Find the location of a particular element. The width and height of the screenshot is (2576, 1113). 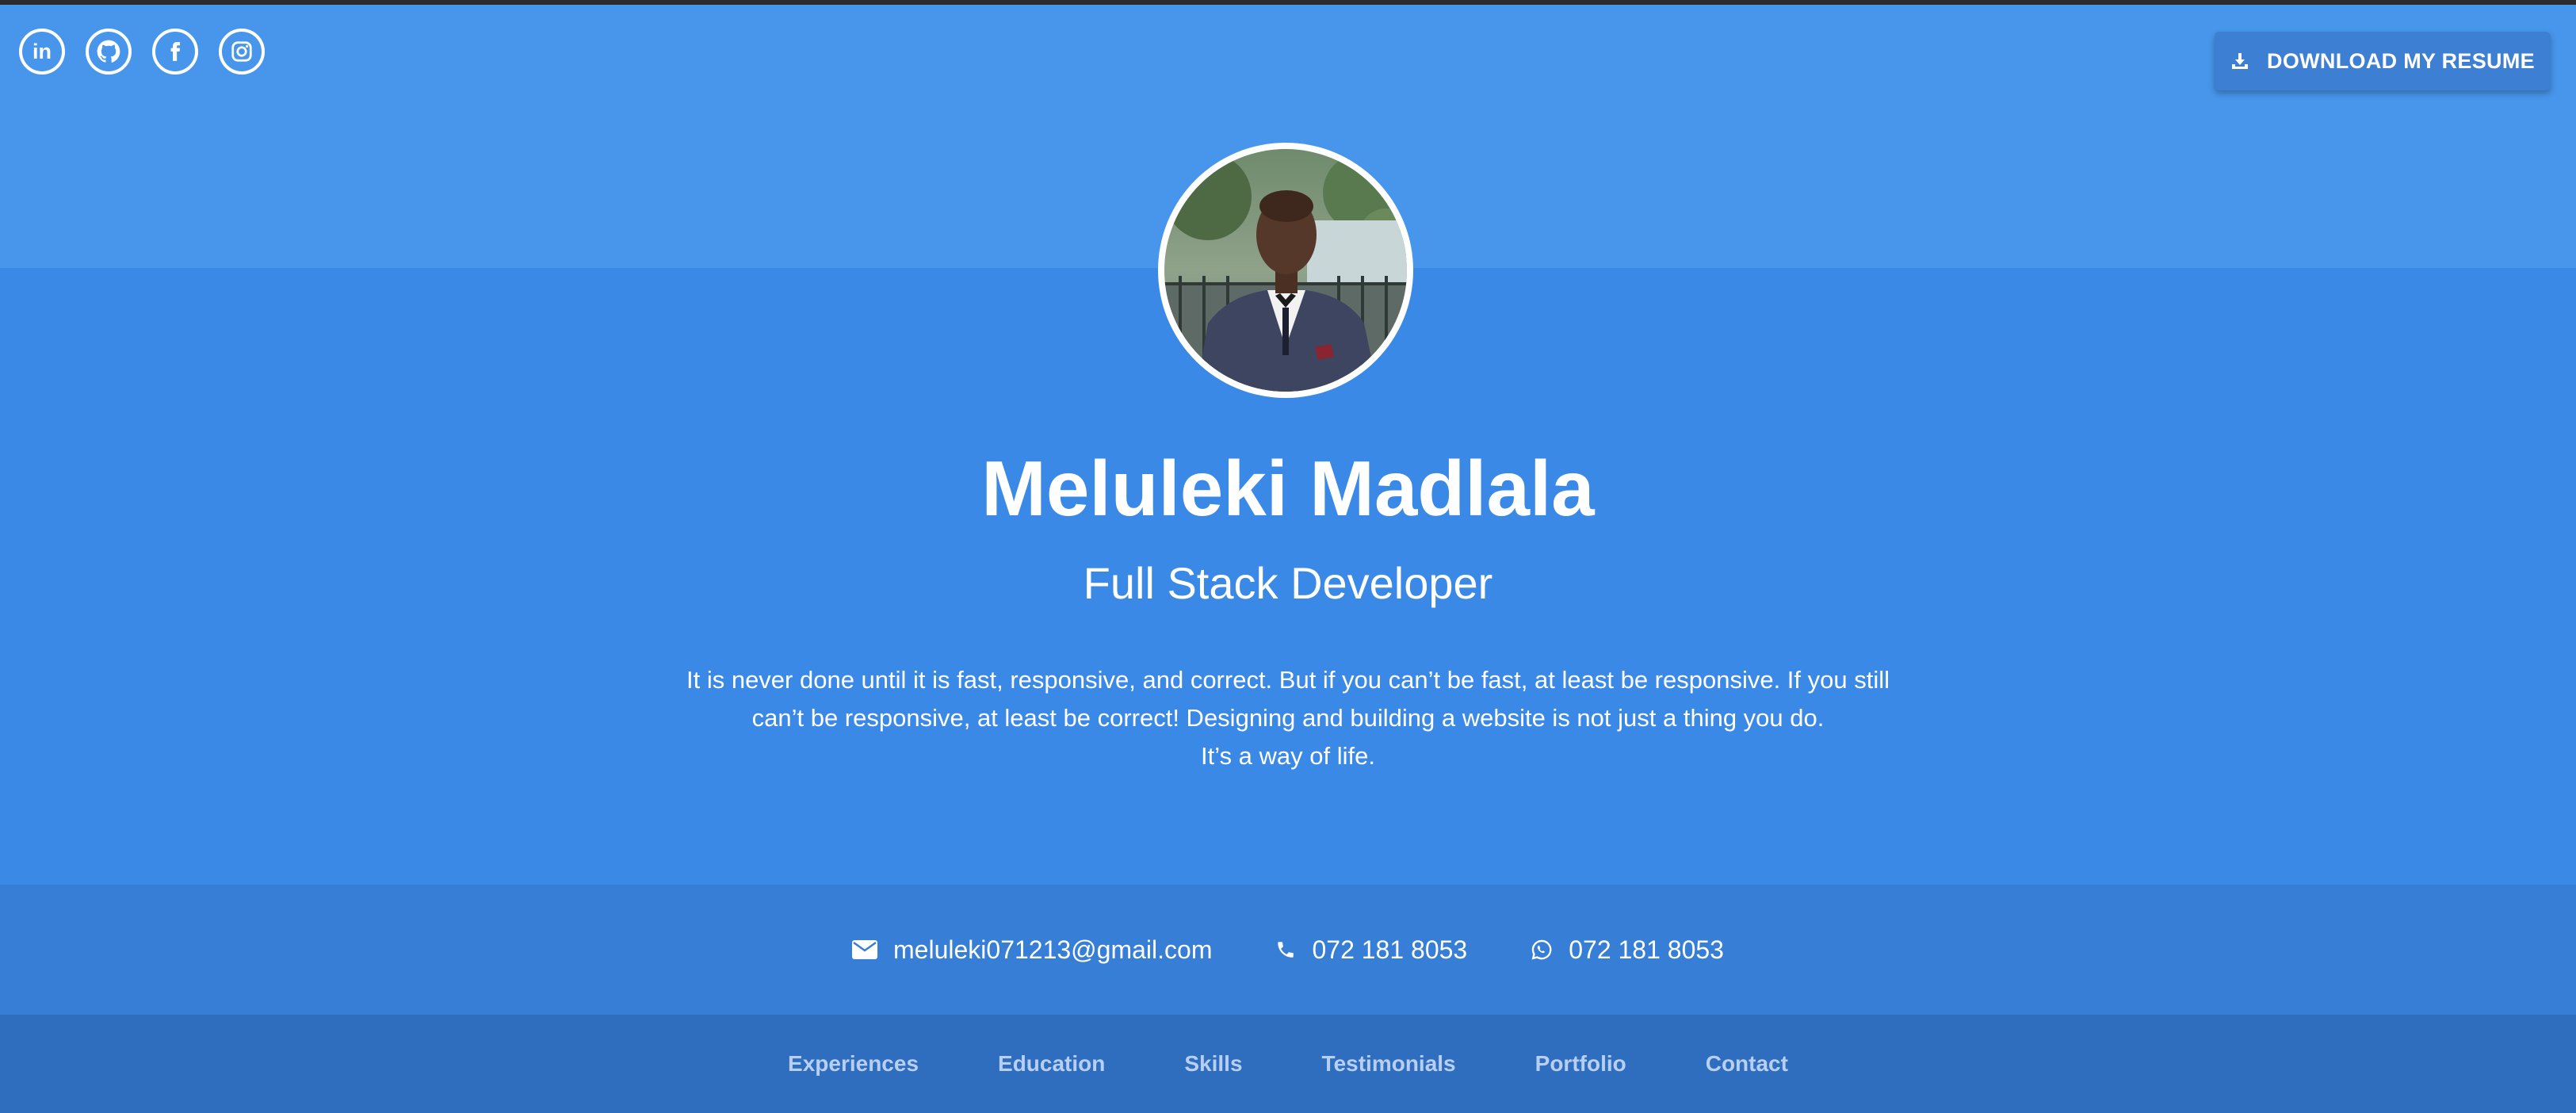

avatar is located at coordinates (1285, 270).